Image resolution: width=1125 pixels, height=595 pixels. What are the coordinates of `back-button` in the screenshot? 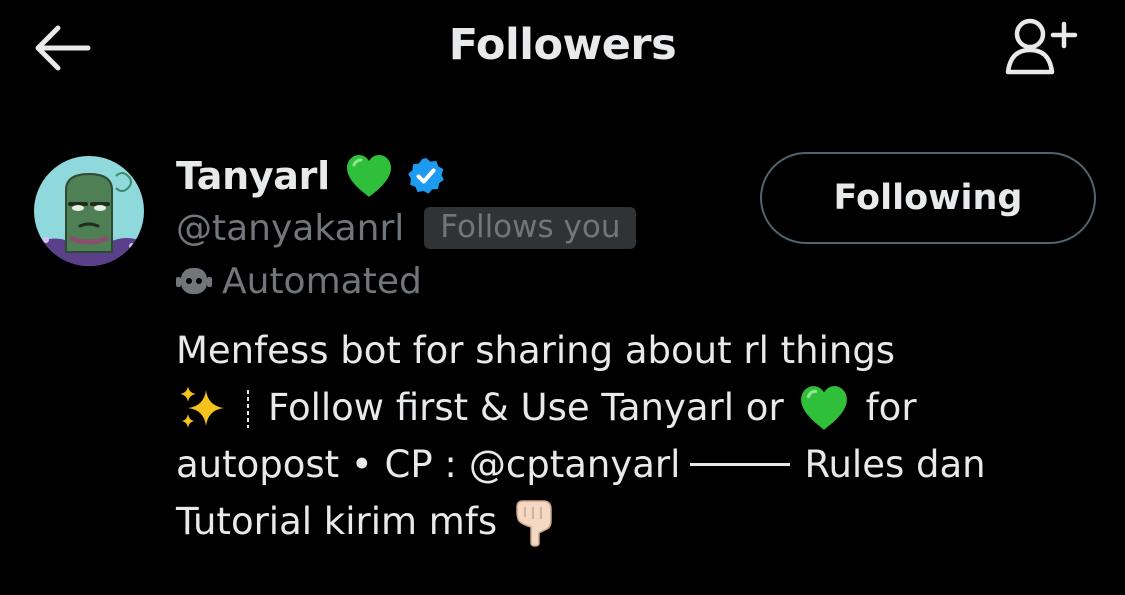 It's located at (61, 48).